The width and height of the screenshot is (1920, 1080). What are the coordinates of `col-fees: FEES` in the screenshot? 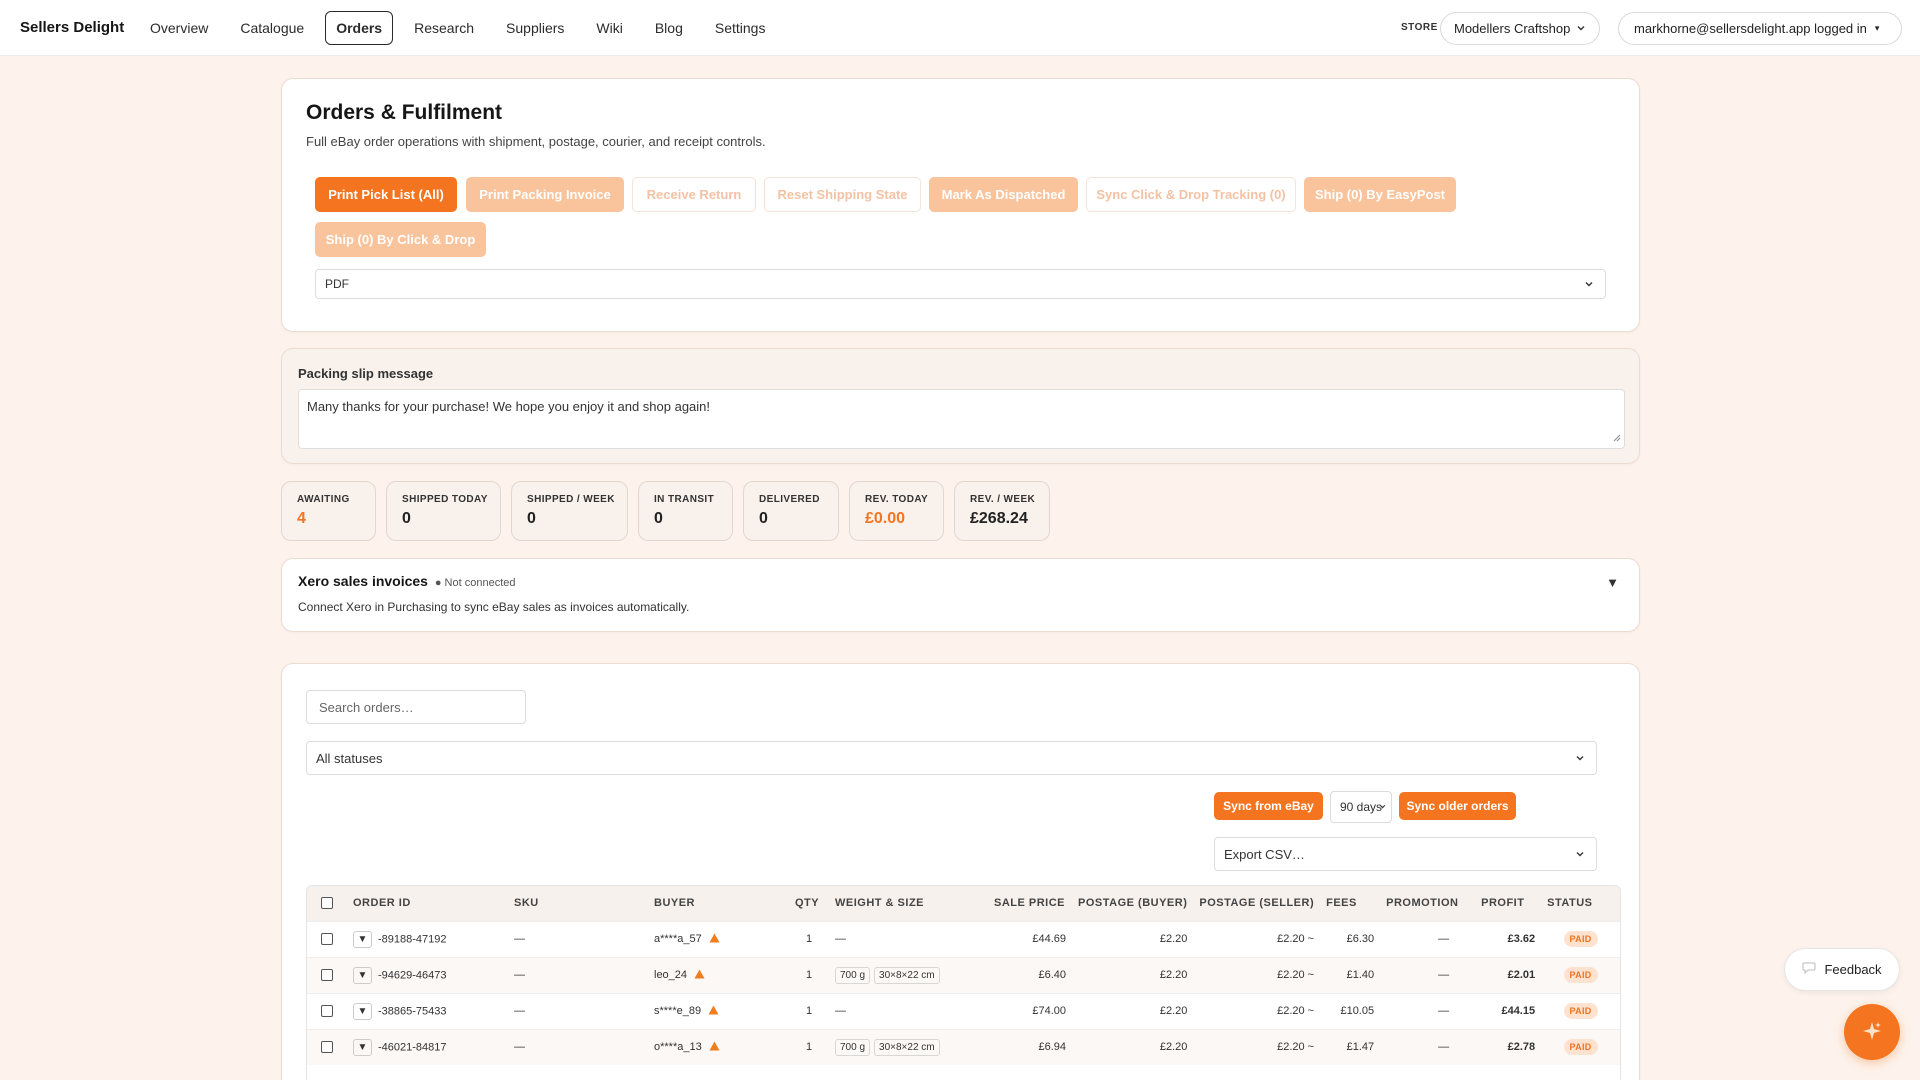 It's located at (1350, 903).